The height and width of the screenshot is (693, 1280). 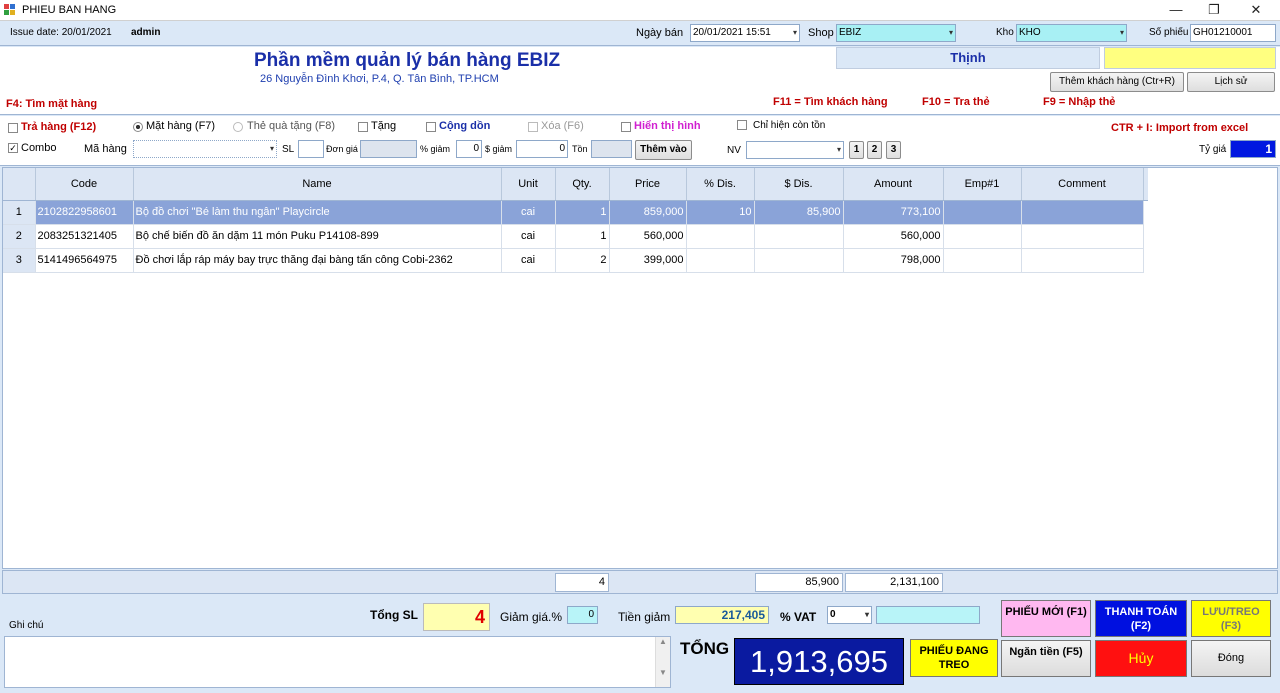 I want to click on cell-amount: 798,000, so click(x=893, y=260).